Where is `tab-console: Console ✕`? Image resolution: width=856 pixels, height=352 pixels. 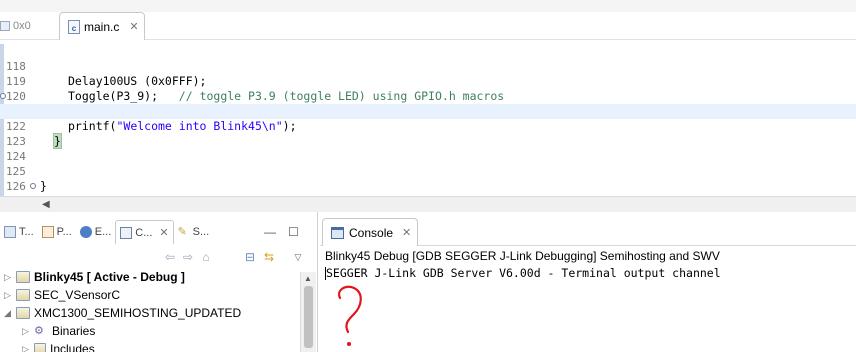
tab-console: Console ✕ is located at coordinates (370, 232).